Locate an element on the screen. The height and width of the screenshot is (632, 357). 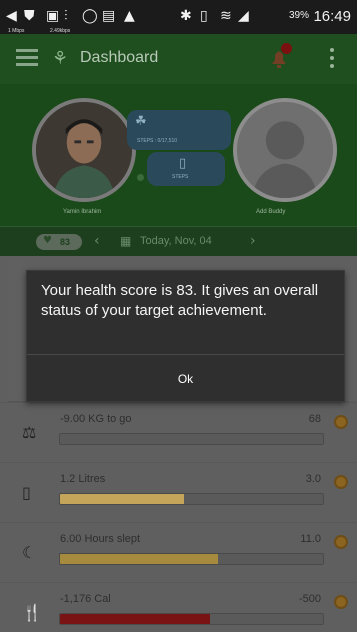
sleep-progress-bar is located at coordinates (191, 559).